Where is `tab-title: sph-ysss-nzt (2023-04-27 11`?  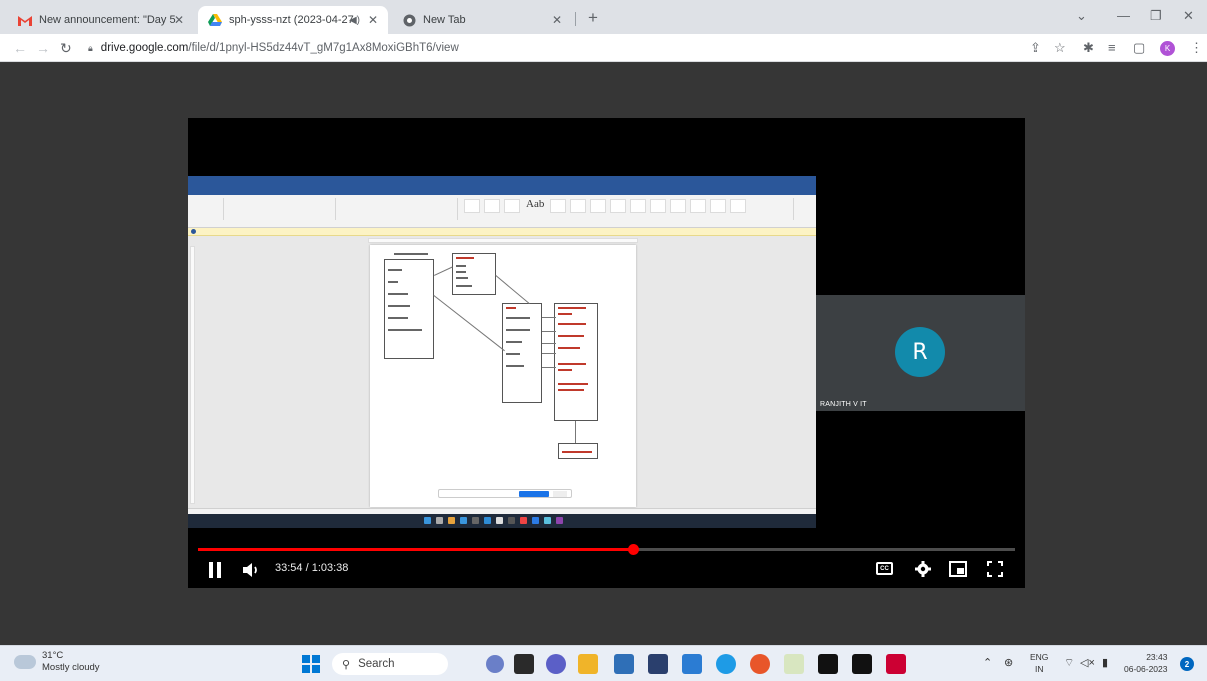 tab-title: sph-ysss-nzt (2023-04-27 11 is located at coordinates (293, 20).